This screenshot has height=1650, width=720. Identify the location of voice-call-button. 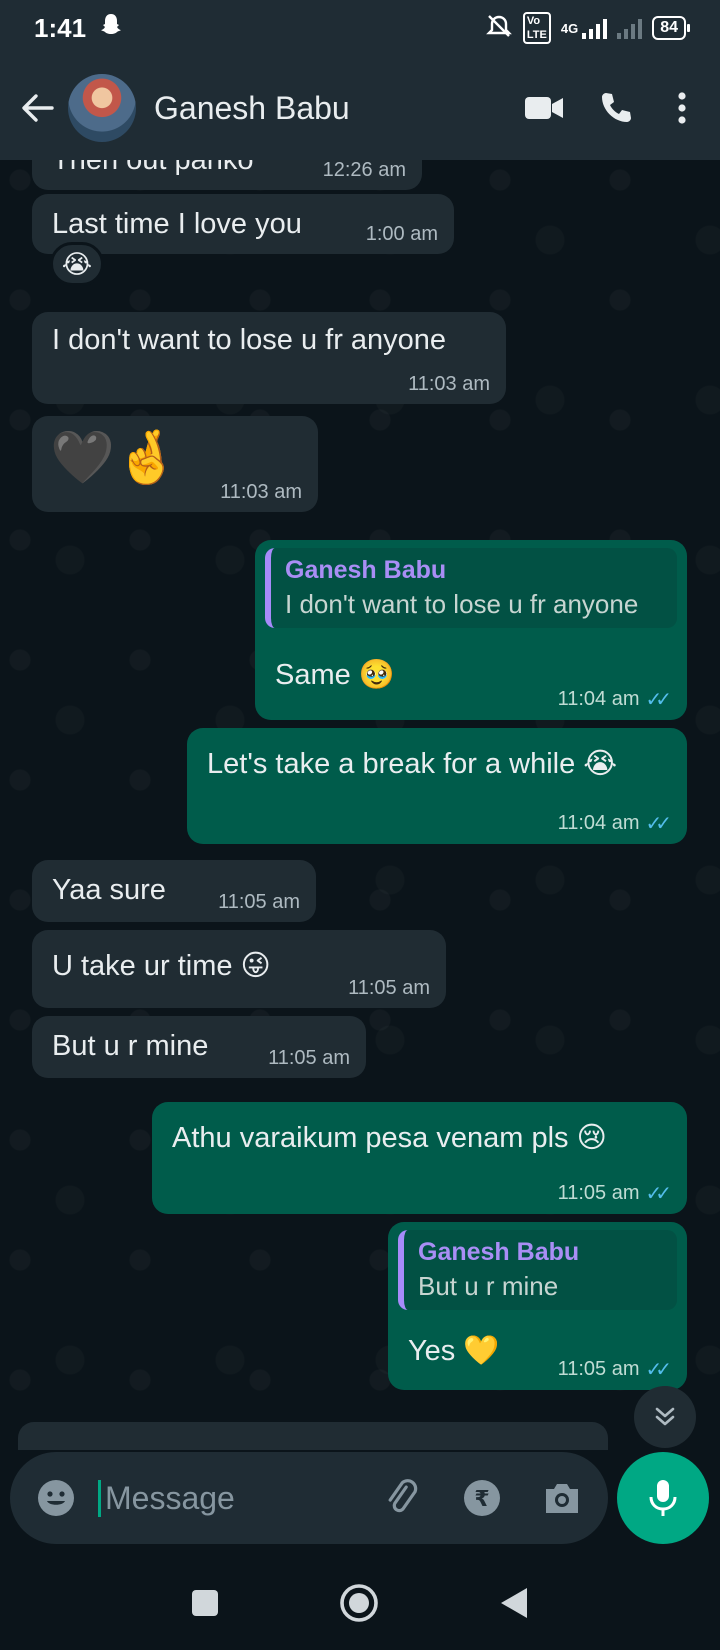
(616, 108).